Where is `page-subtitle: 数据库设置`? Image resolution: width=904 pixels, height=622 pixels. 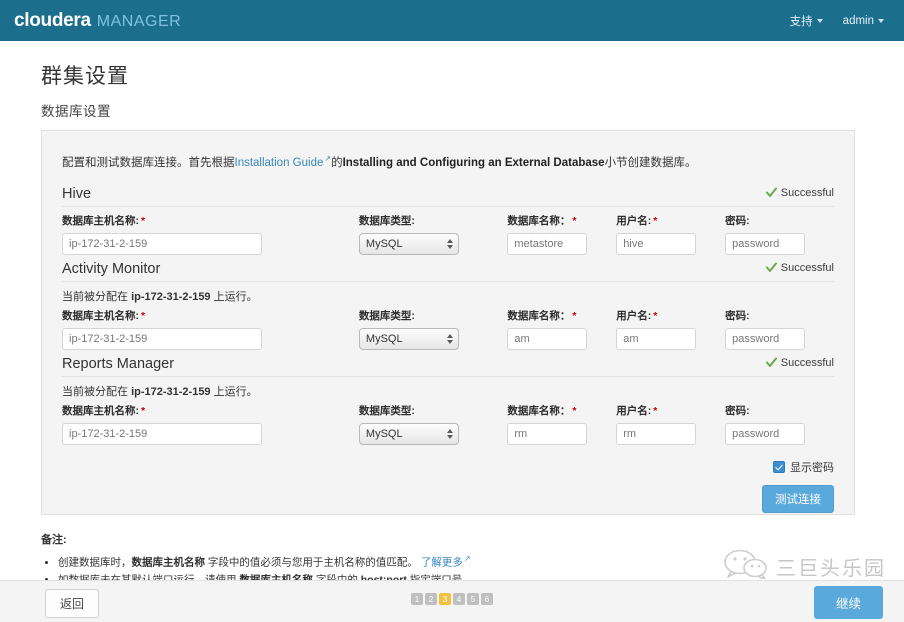
page-subtitle: 数据库设置 is located at coordinates (76, 111).